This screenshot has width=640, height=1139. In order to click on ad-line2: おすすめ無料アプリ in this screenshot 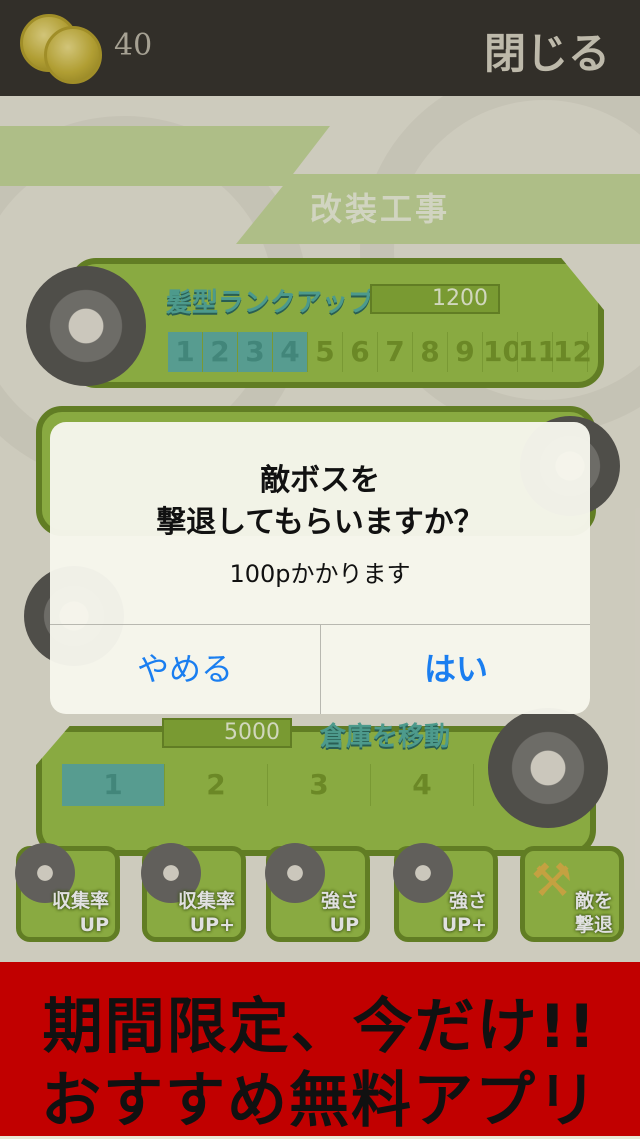, I will do `click(320, 1101)`.